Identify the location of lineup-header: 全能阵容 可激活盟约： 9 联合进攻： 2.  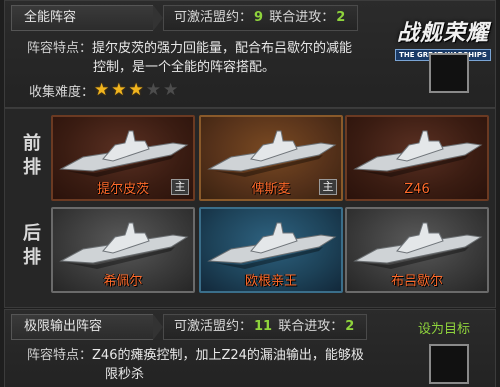
(185, 18).